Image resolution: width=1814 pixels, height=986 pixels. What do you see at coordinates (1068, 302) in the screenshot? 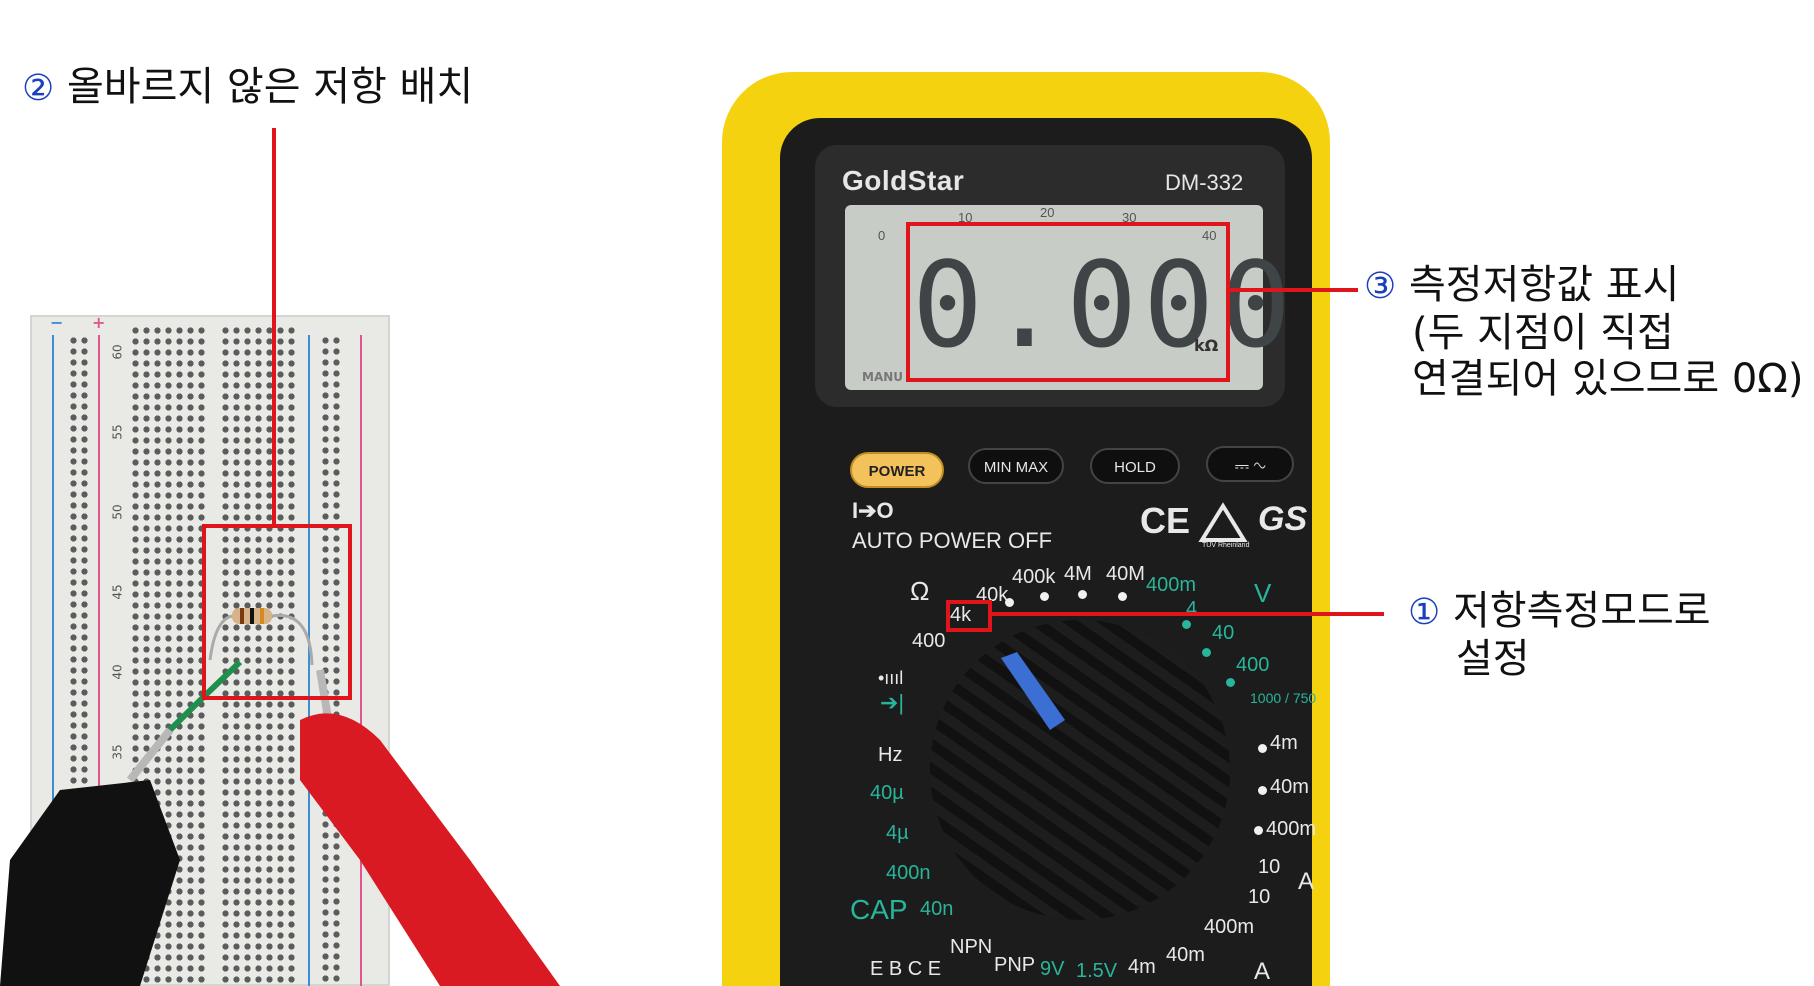
I see `annotation-3-highlight-box` at bounding box center [1068, 302].